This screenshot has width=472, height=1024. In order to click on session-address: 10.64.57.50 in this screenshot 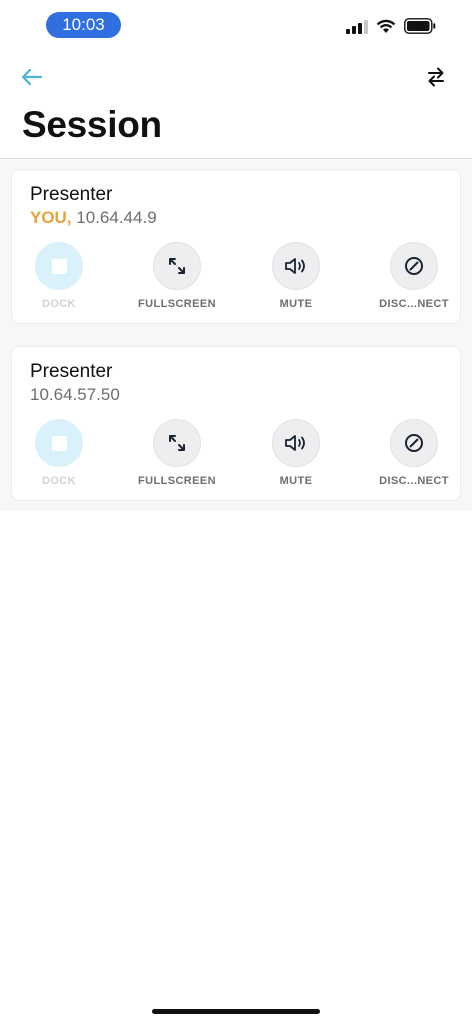, I will do `click(75, 394)`.